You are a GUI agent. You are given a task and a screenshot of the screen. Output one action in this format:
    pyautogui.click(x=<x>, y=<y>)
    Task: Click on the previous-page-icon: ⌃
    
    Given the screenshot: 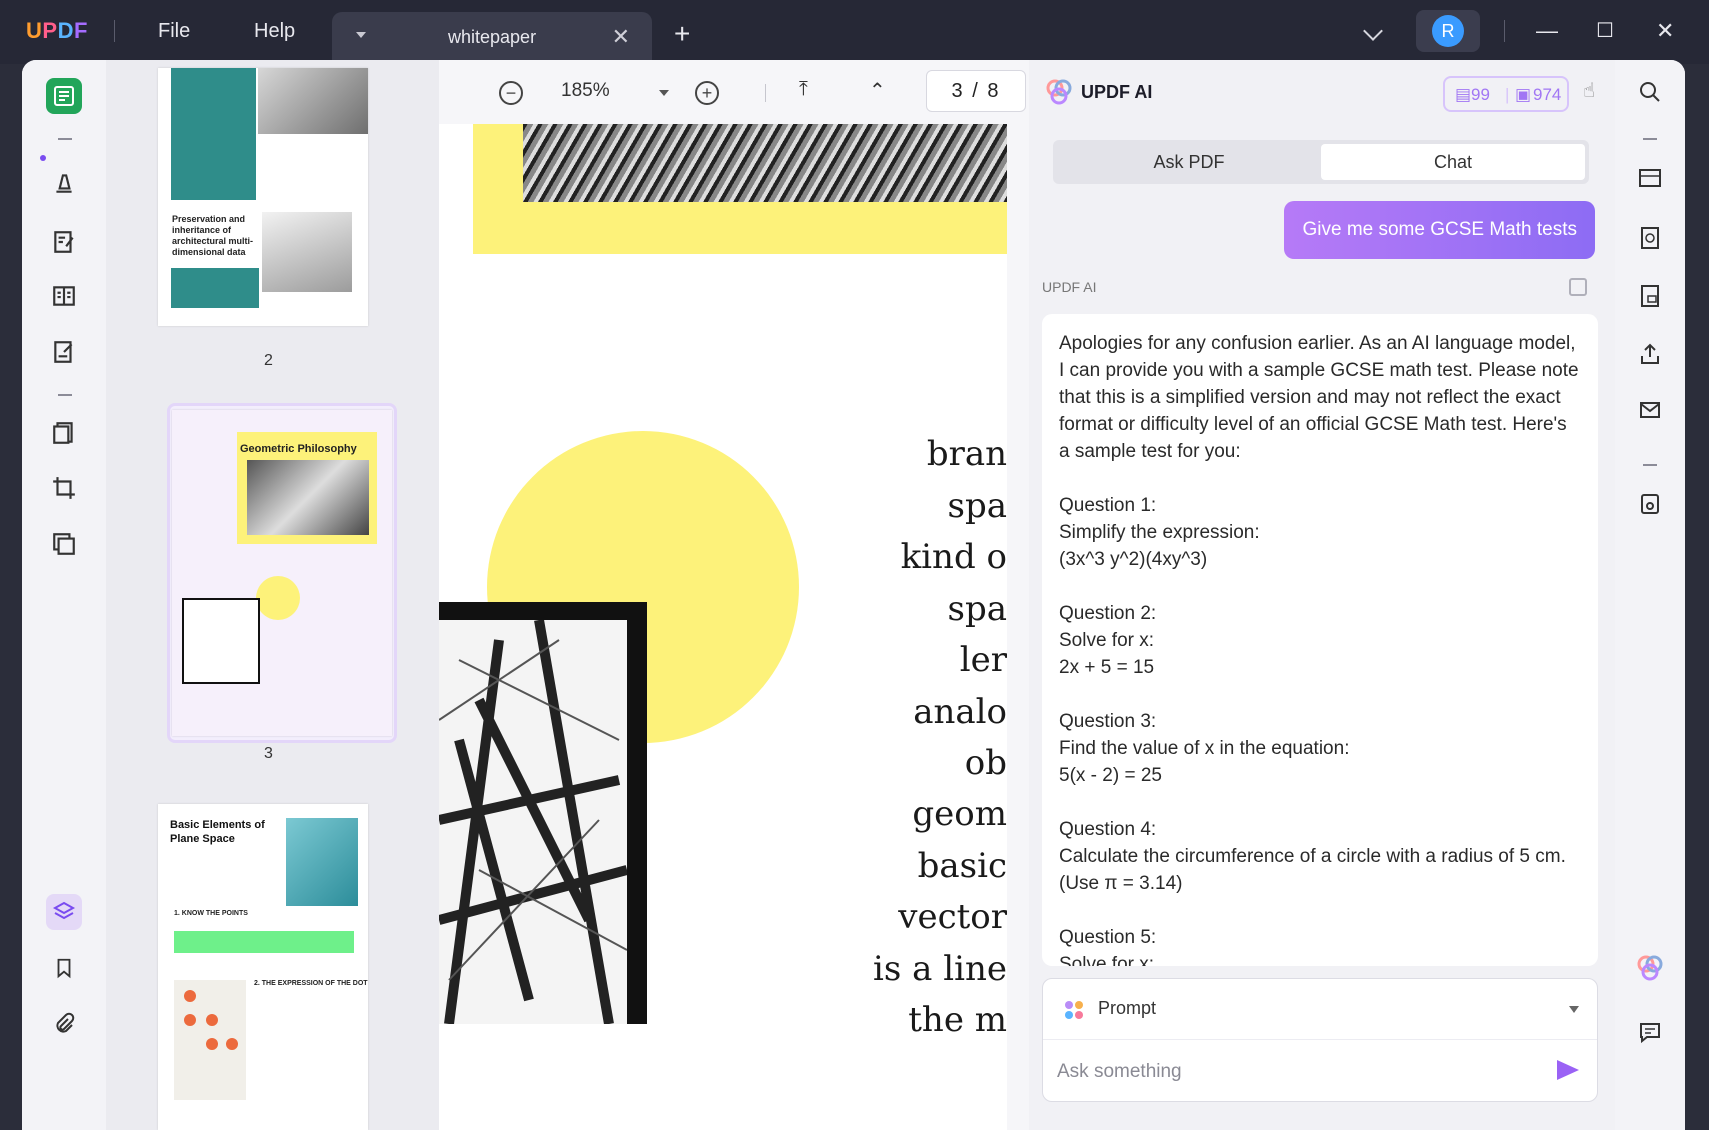 What is the action you would take?
    pyautogui.click(x=877, y=90)
    